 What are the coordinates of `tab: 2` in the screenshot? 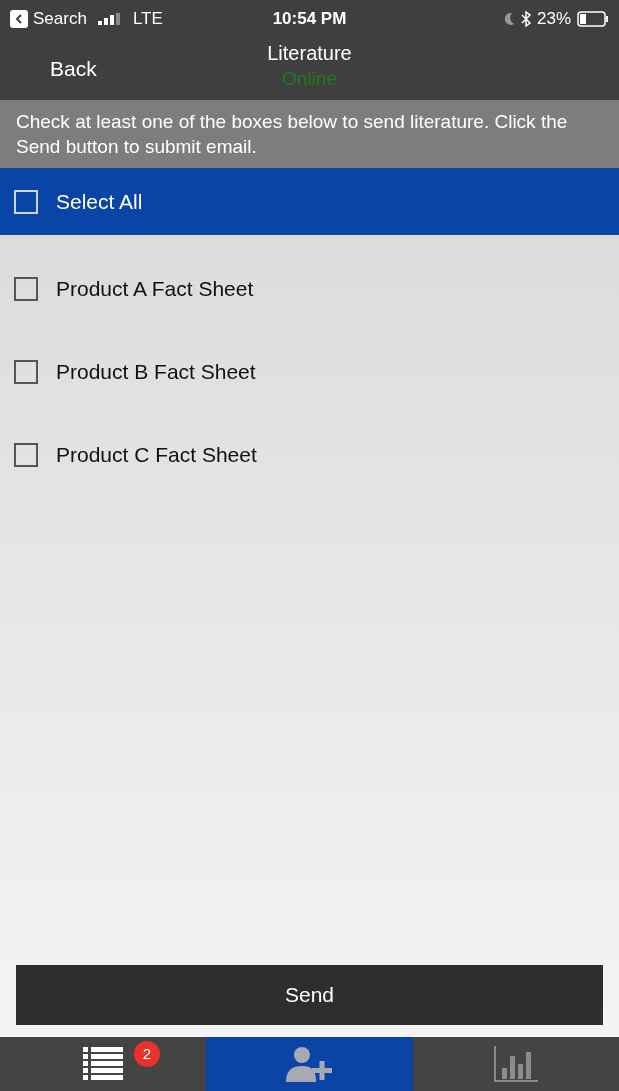 It's located at (103, 1064).